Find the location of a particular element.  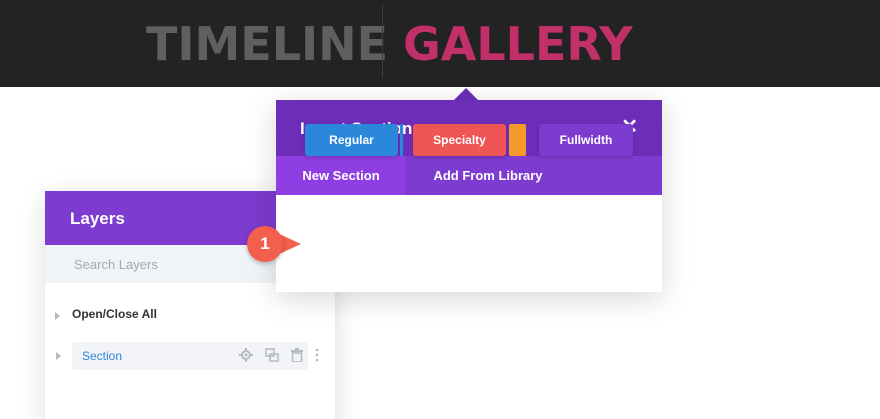

tab-add-from-library: Add From Library is located at coordinates (488, 175).